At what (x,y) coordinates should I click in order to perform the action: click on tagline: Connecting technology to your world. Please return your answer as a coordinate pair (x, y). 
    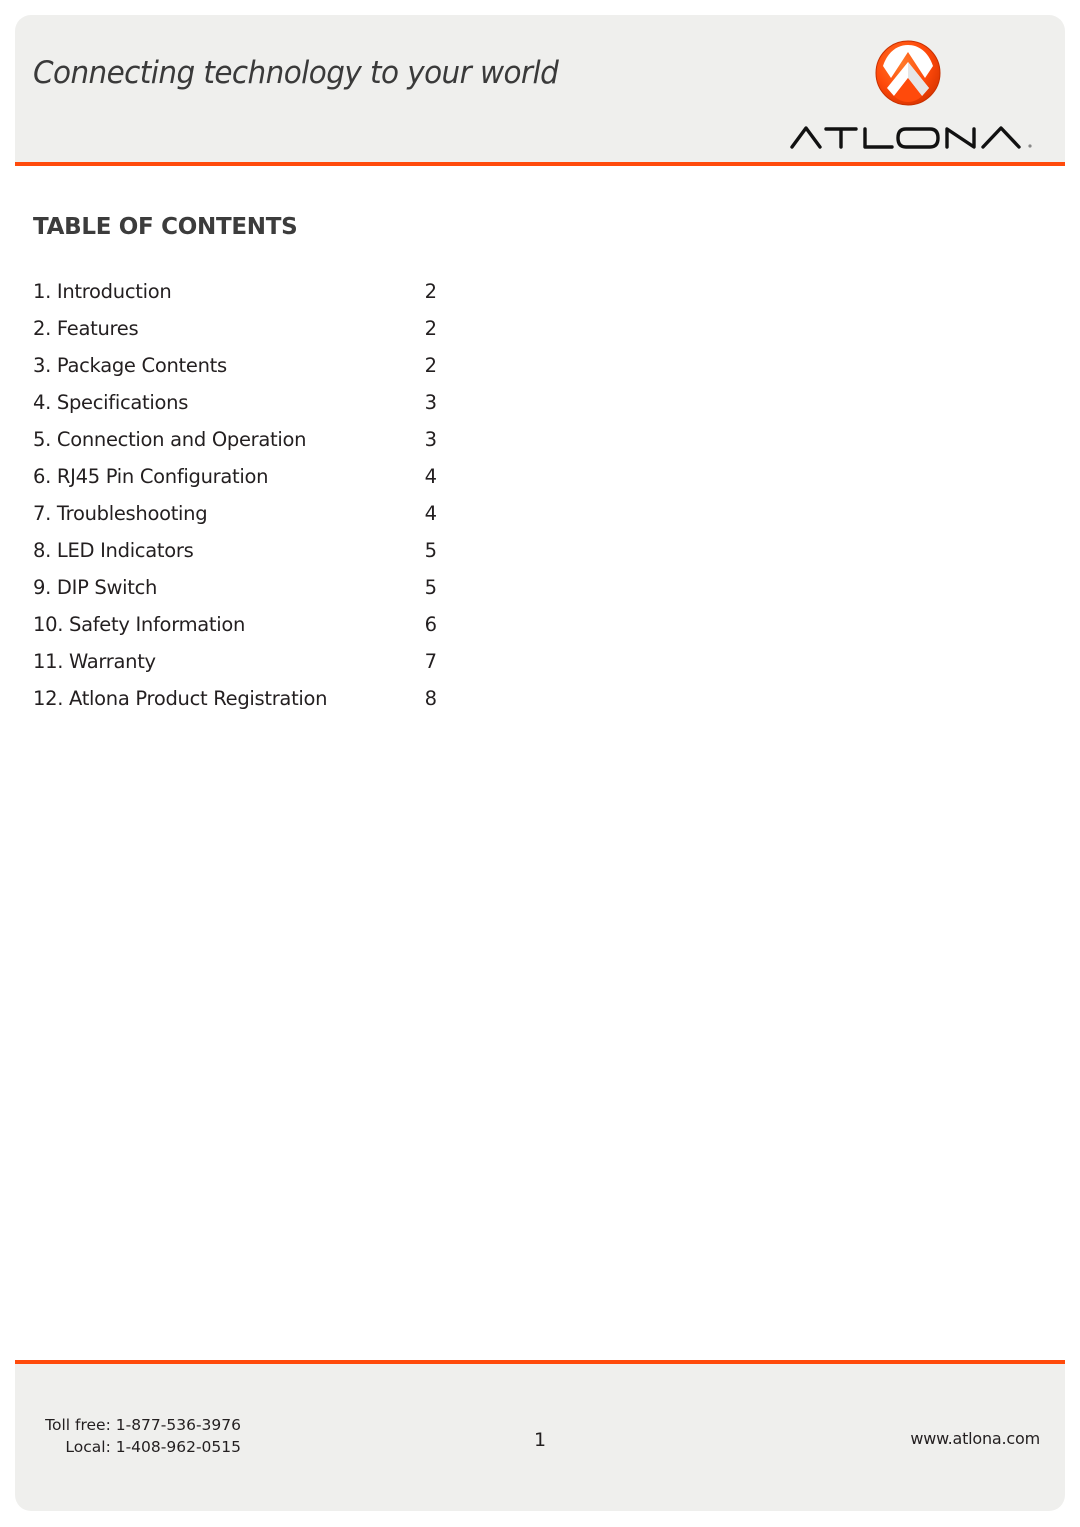
    Looking at the image, I should click on (296, 73).